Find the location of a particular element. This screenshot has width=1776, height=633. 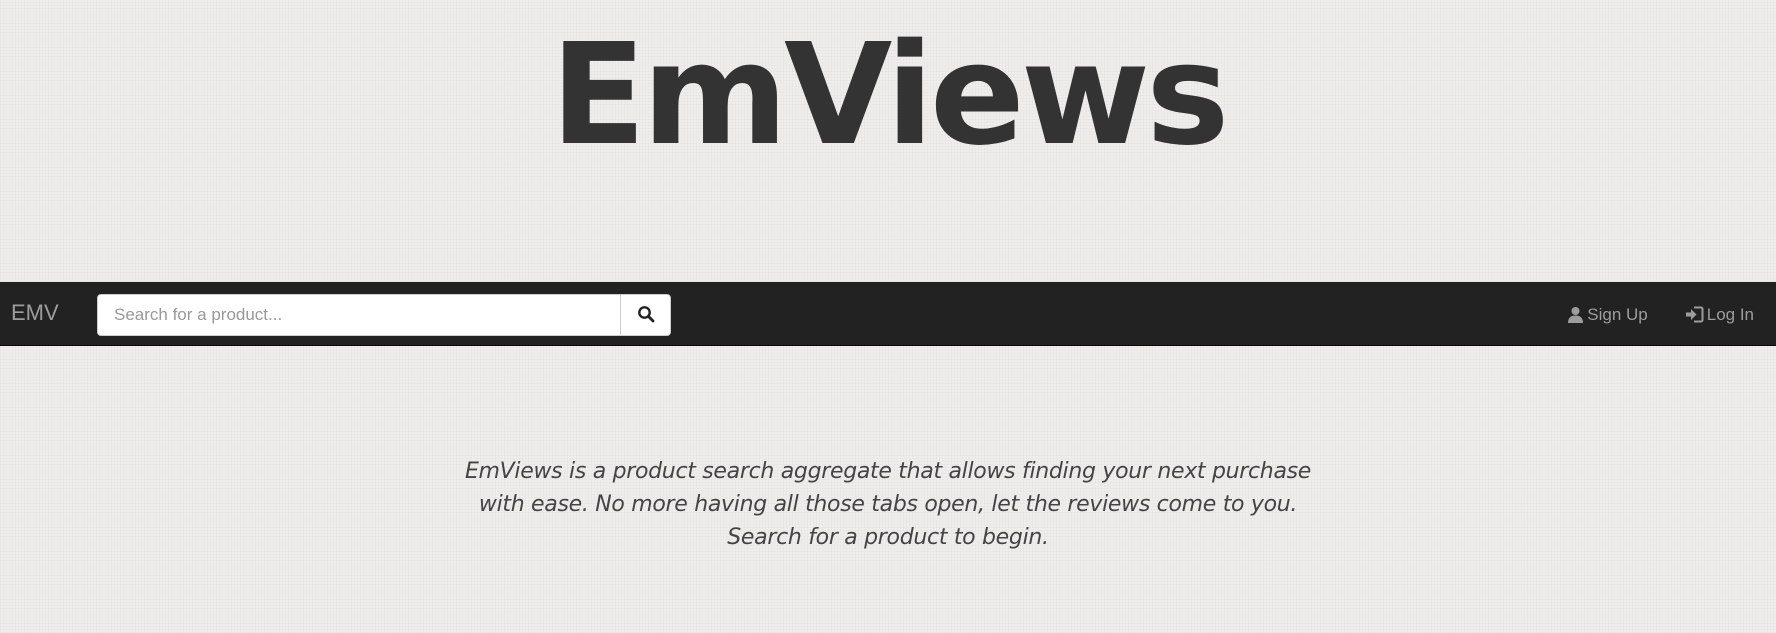

site-logo: EmViews is located at coordinates (889, 95).